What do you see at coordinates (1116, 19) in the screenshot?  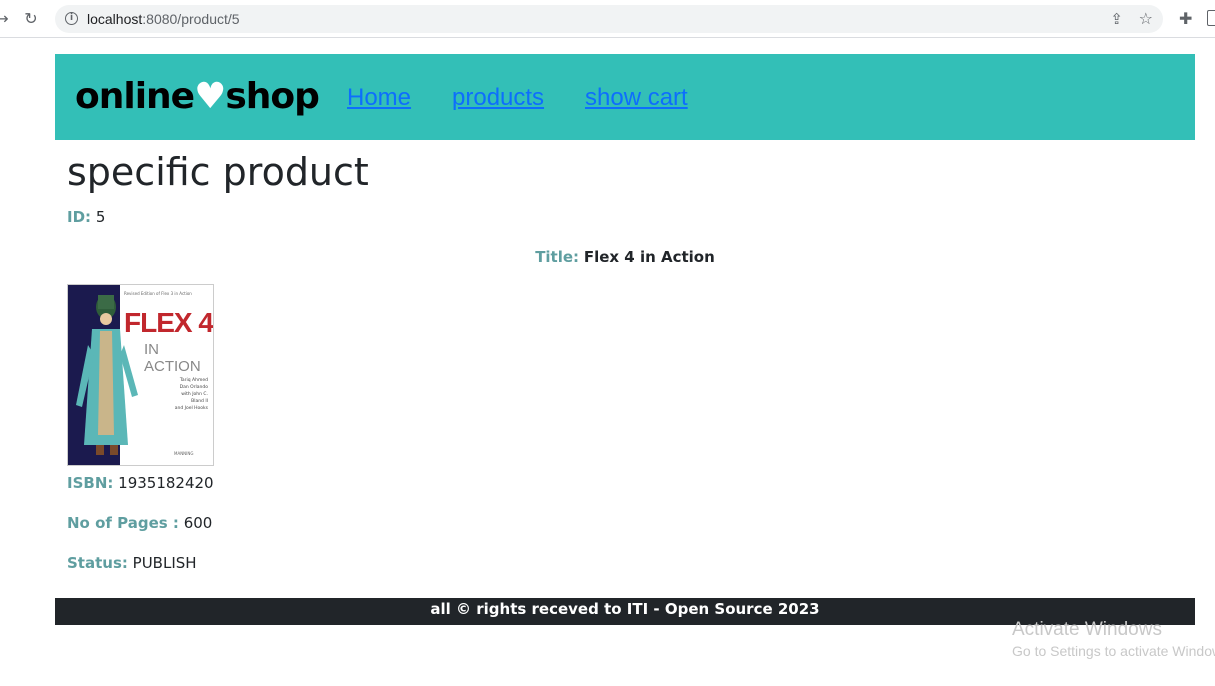 I see `share-icon: ⇪` at bounding box center [1116, 19].